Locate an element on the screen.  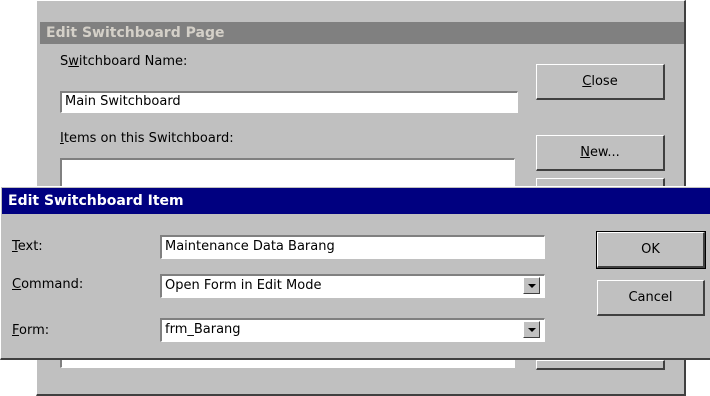
switchboard-name-label: Switchboard Name: is located at coordinates (124, 61).